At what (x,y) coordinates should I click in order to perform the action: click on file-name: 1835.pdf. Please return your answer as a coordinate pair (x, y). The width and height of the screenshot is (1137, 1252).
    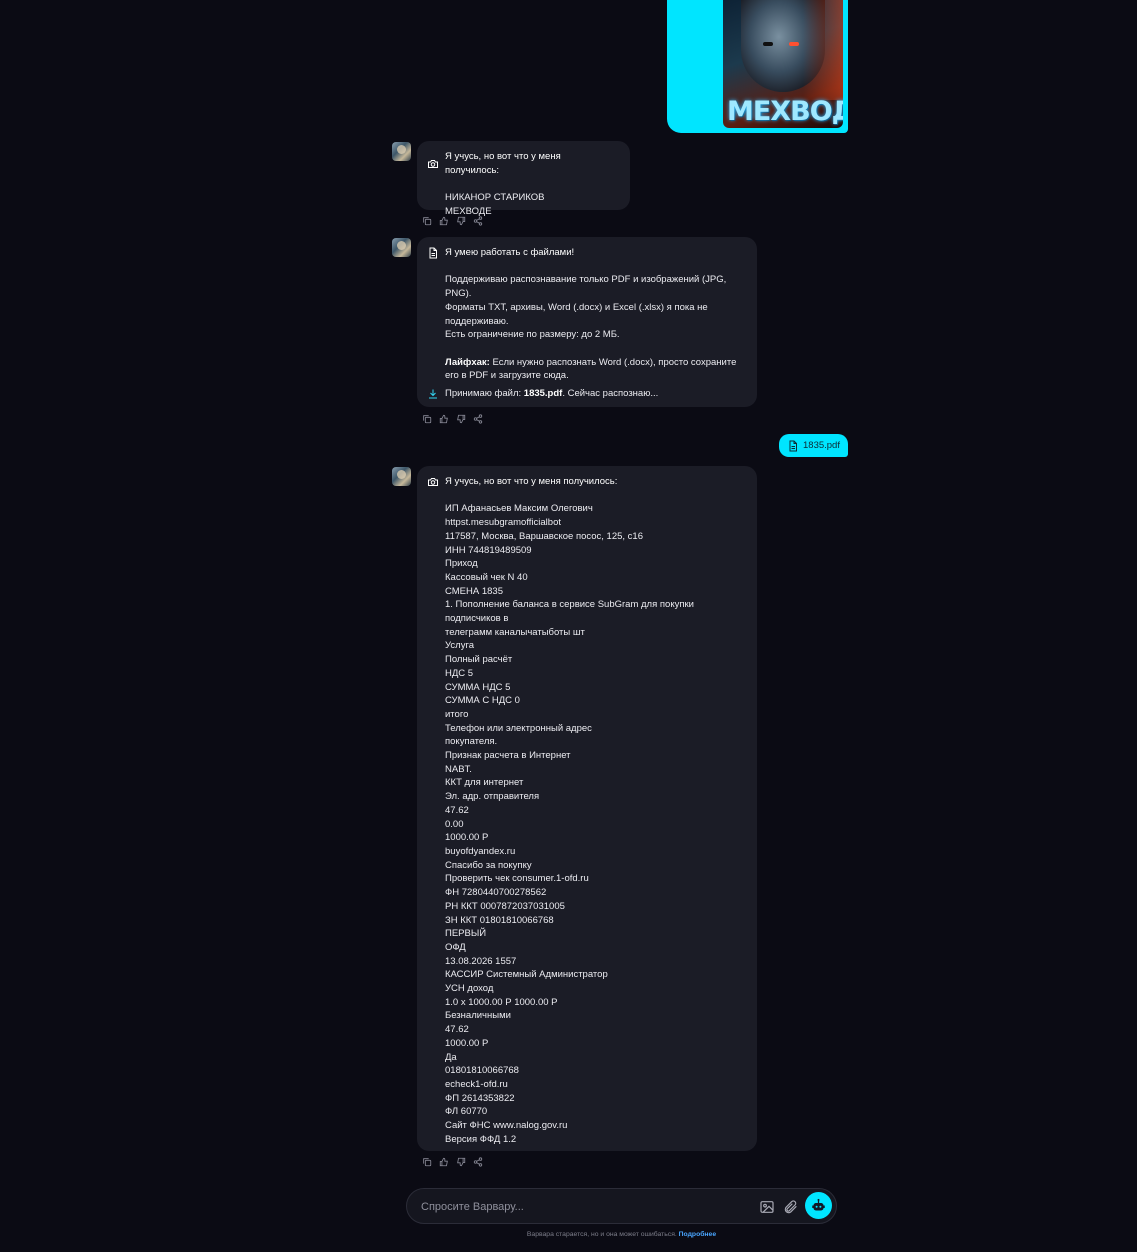
    Looking at the image, I should click on (821, 445).